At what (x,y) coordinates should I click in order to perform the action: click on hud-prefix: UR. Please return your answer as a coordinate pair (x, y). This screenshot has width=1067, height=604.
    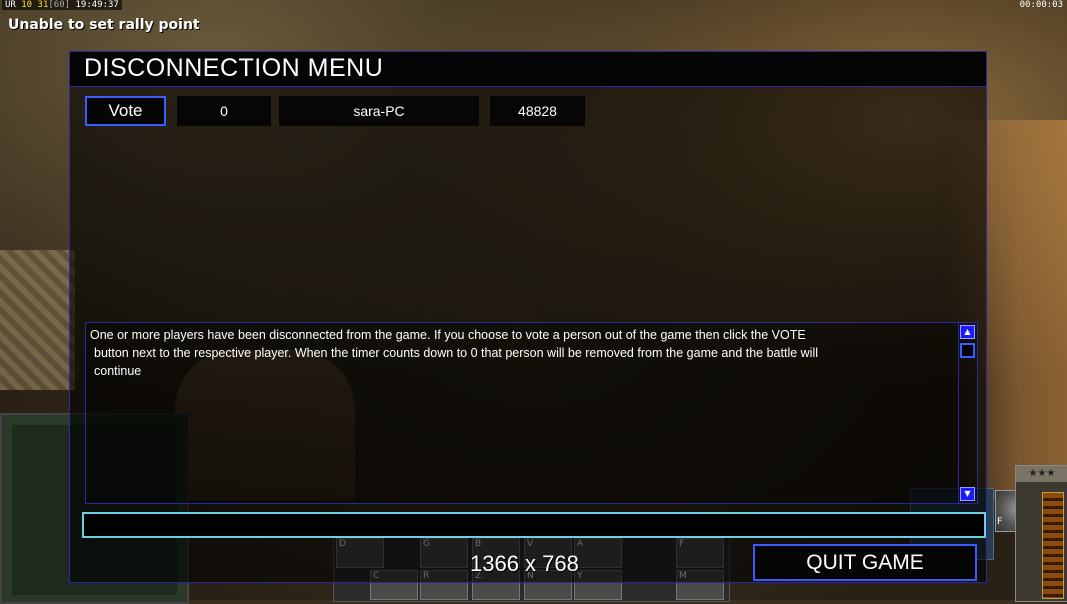
    Looking at the image, I should click on (13, 5).